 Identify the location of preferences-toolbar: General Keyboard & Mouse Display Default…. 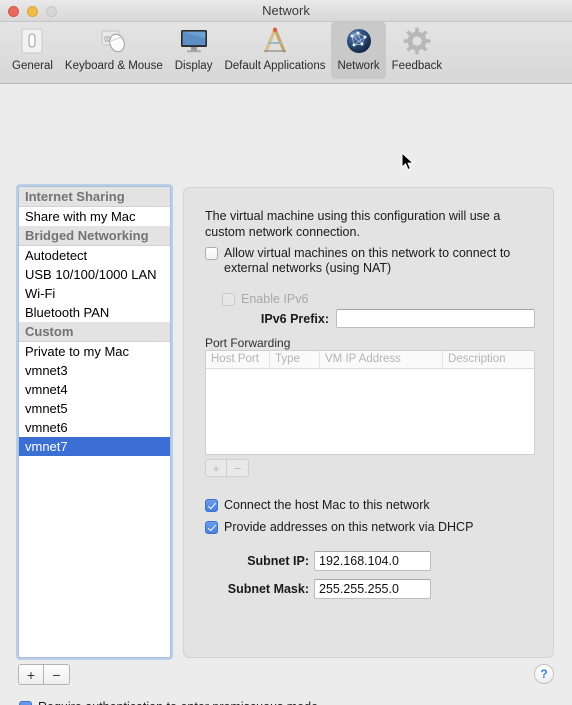
(286, 53).